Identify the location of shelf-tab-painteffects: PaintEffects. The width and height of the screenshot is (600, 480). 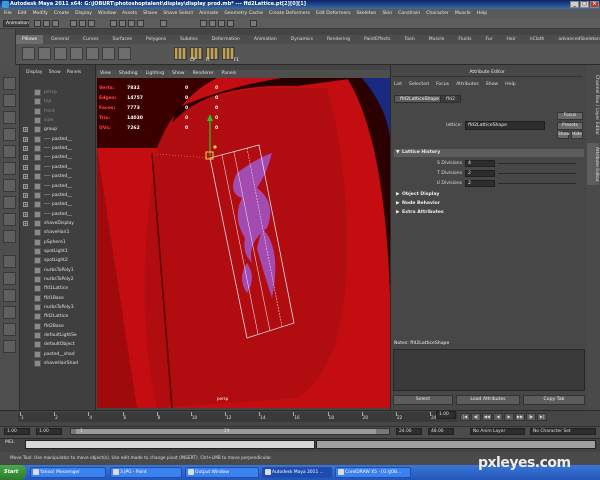
(377, 39).